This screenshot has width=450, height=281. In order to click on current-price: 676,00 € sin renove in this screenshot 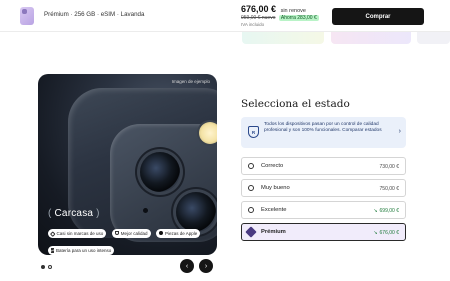, I will do `click(285, 9)`.